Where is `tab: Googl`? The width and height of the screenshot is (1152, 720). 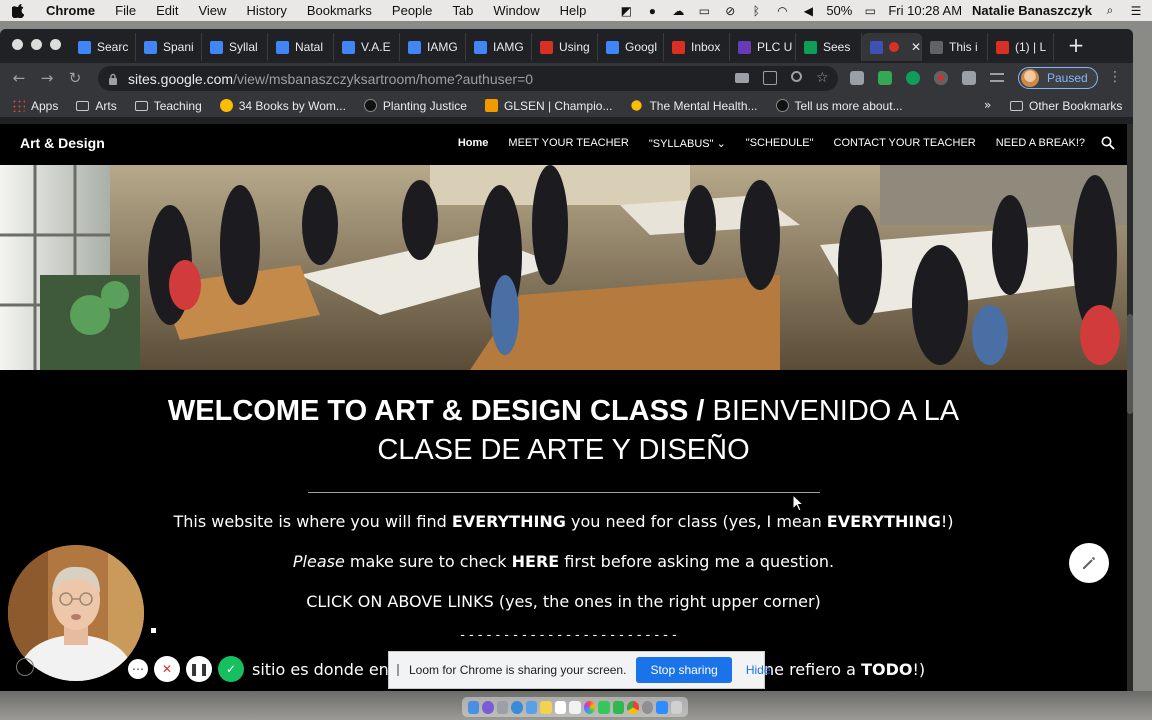 tab: Googl is located at coordinates (631, 47).